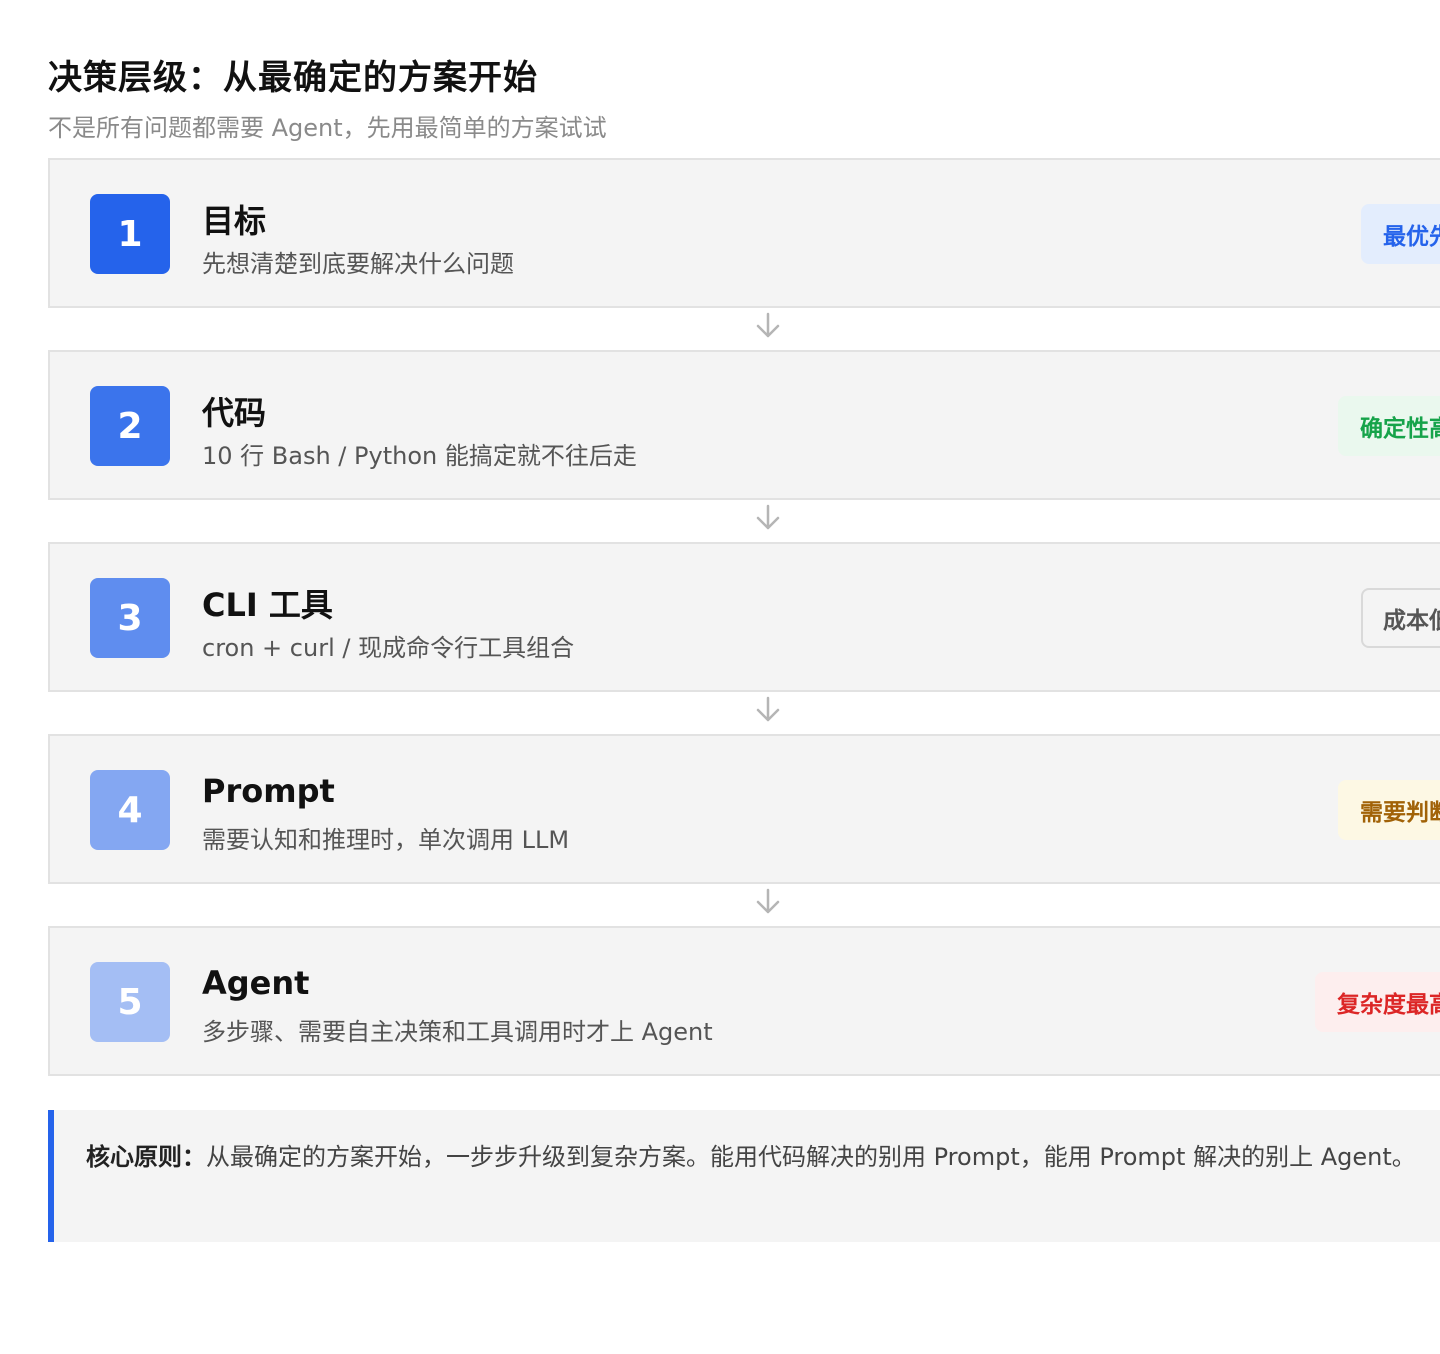 The width and height of the screenshot is (1440, 1354). Describe the element at coordinates (744, 617) in the screenshot. I see `level-card-cli-tools: 3 CLI 工具 cron + curl / 现成命令行工具组合 成本低` at that location.